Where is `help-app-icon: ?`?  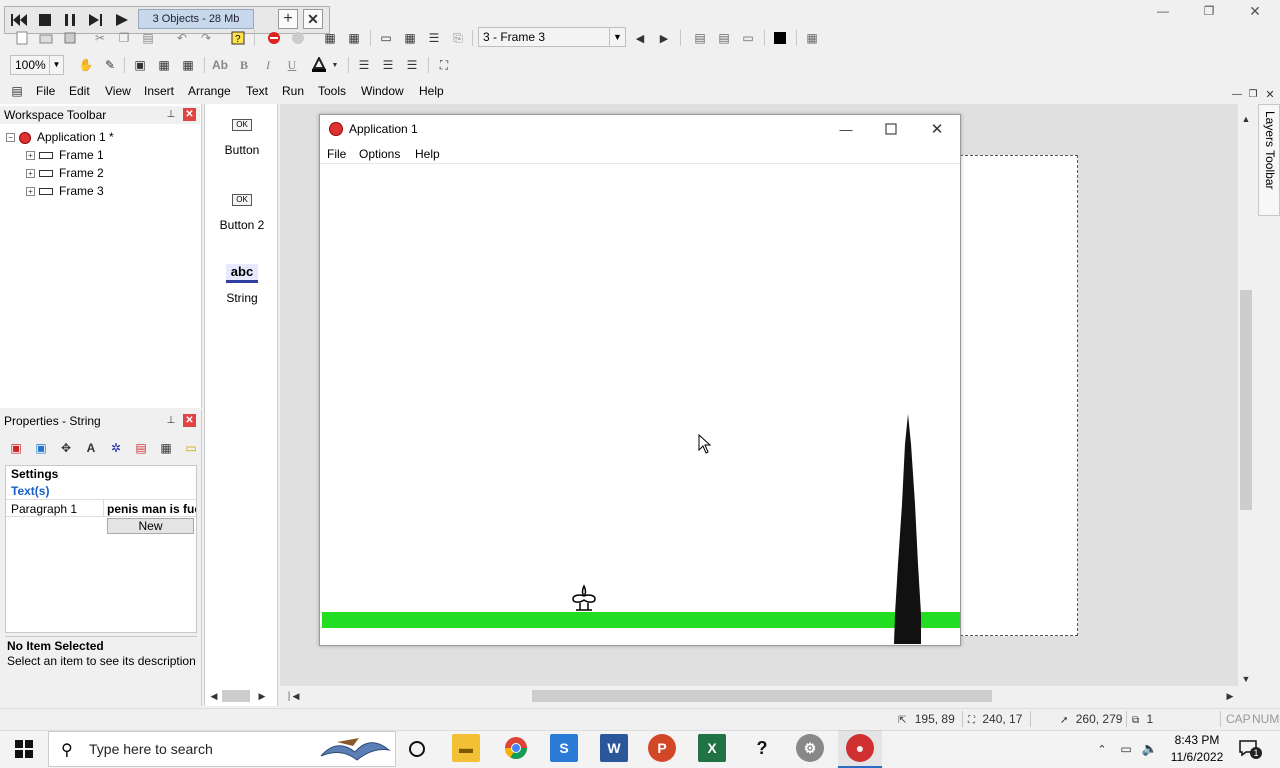
help-app-icon: ? is located at coordinates (762, 748).